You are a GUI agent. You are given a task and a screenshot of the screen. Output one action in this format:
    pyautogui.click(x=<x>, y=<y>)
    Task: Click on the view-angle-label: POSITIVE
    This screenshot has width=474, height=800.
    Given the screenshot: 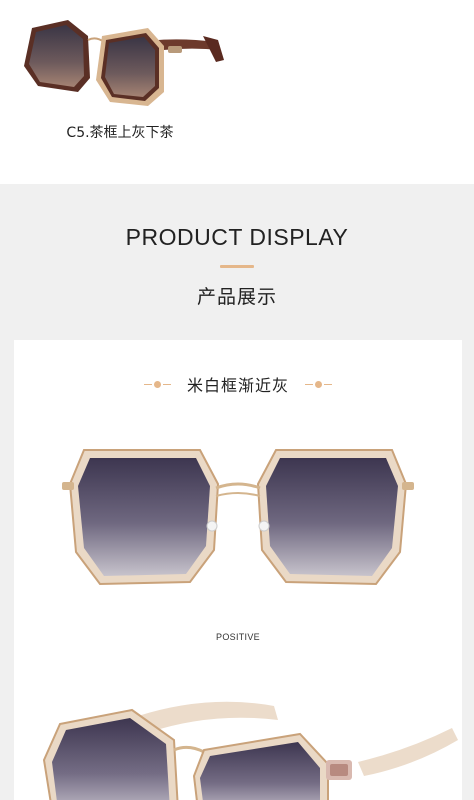 What is the action you would take?
    pyautogui.click(x=238, y=637)
    